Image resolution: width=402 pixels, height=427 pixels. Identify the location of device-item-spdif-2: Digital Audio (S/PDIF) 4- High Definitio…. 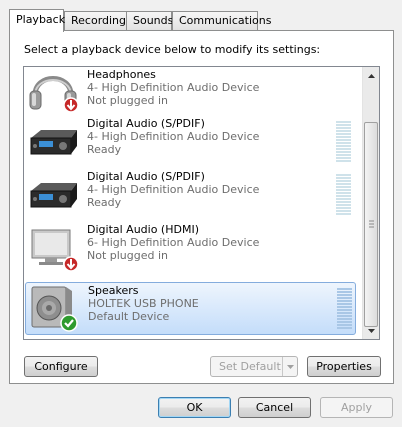
(190, 195).